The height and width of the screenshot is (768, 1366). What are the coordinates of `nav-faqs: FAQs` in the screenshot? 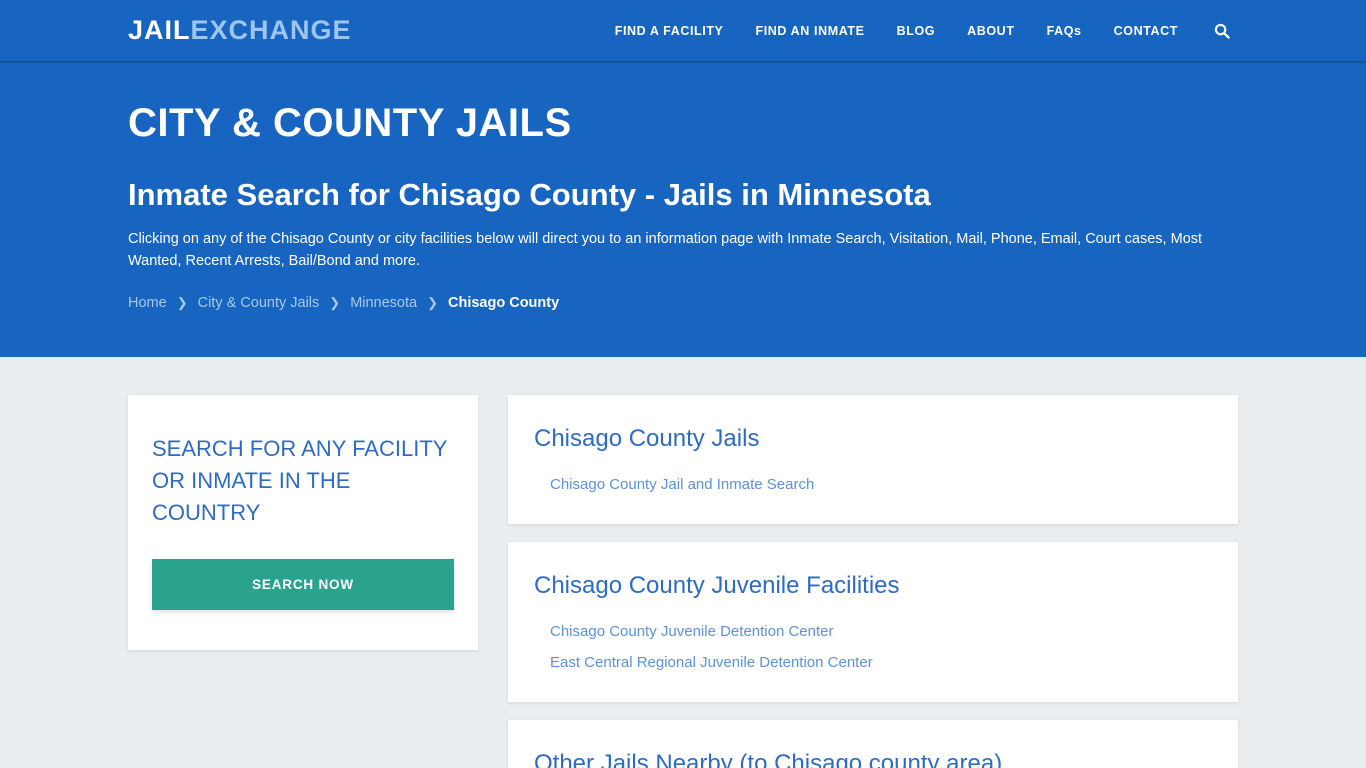 It's located at (1064, 31).